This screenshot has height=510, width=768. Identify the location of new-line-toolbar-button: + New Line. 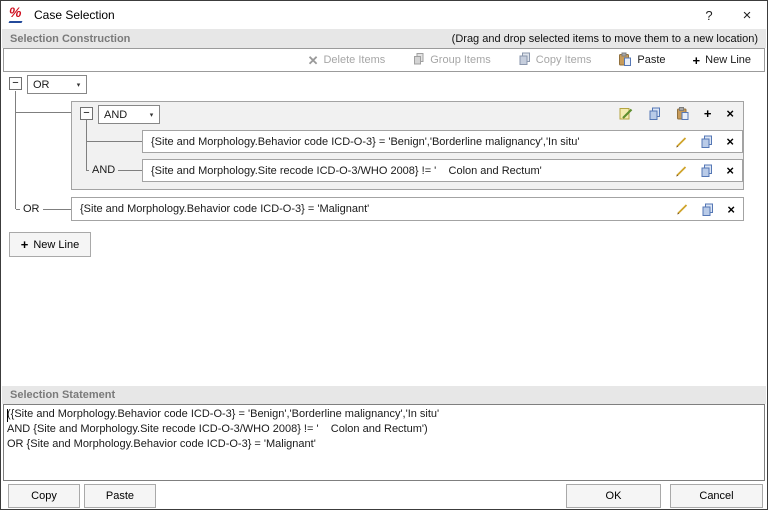
(722, 60).